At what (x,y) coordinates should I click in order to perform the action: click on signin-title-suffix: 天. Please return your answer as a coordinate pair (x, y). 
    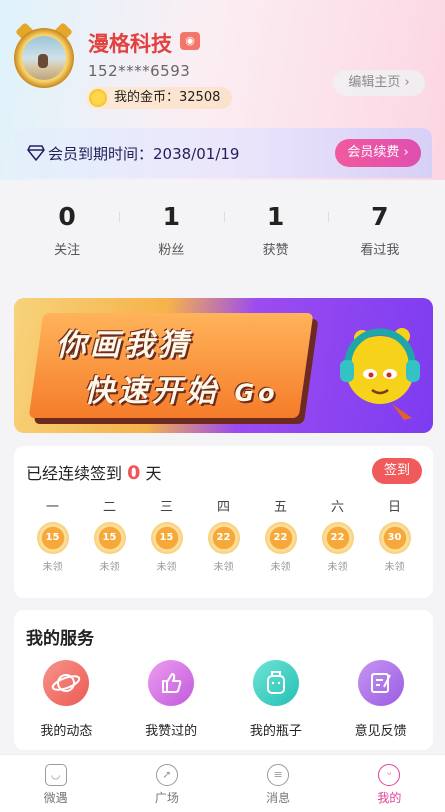
    Looking at the image, I should click on (153, 473).